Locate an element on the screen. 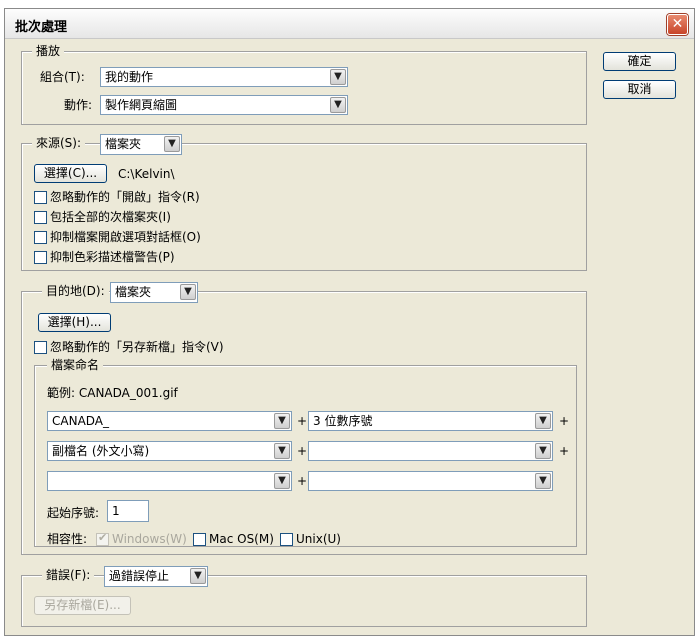  naming-field-5: ▼ is located at coordinates (169, 481).